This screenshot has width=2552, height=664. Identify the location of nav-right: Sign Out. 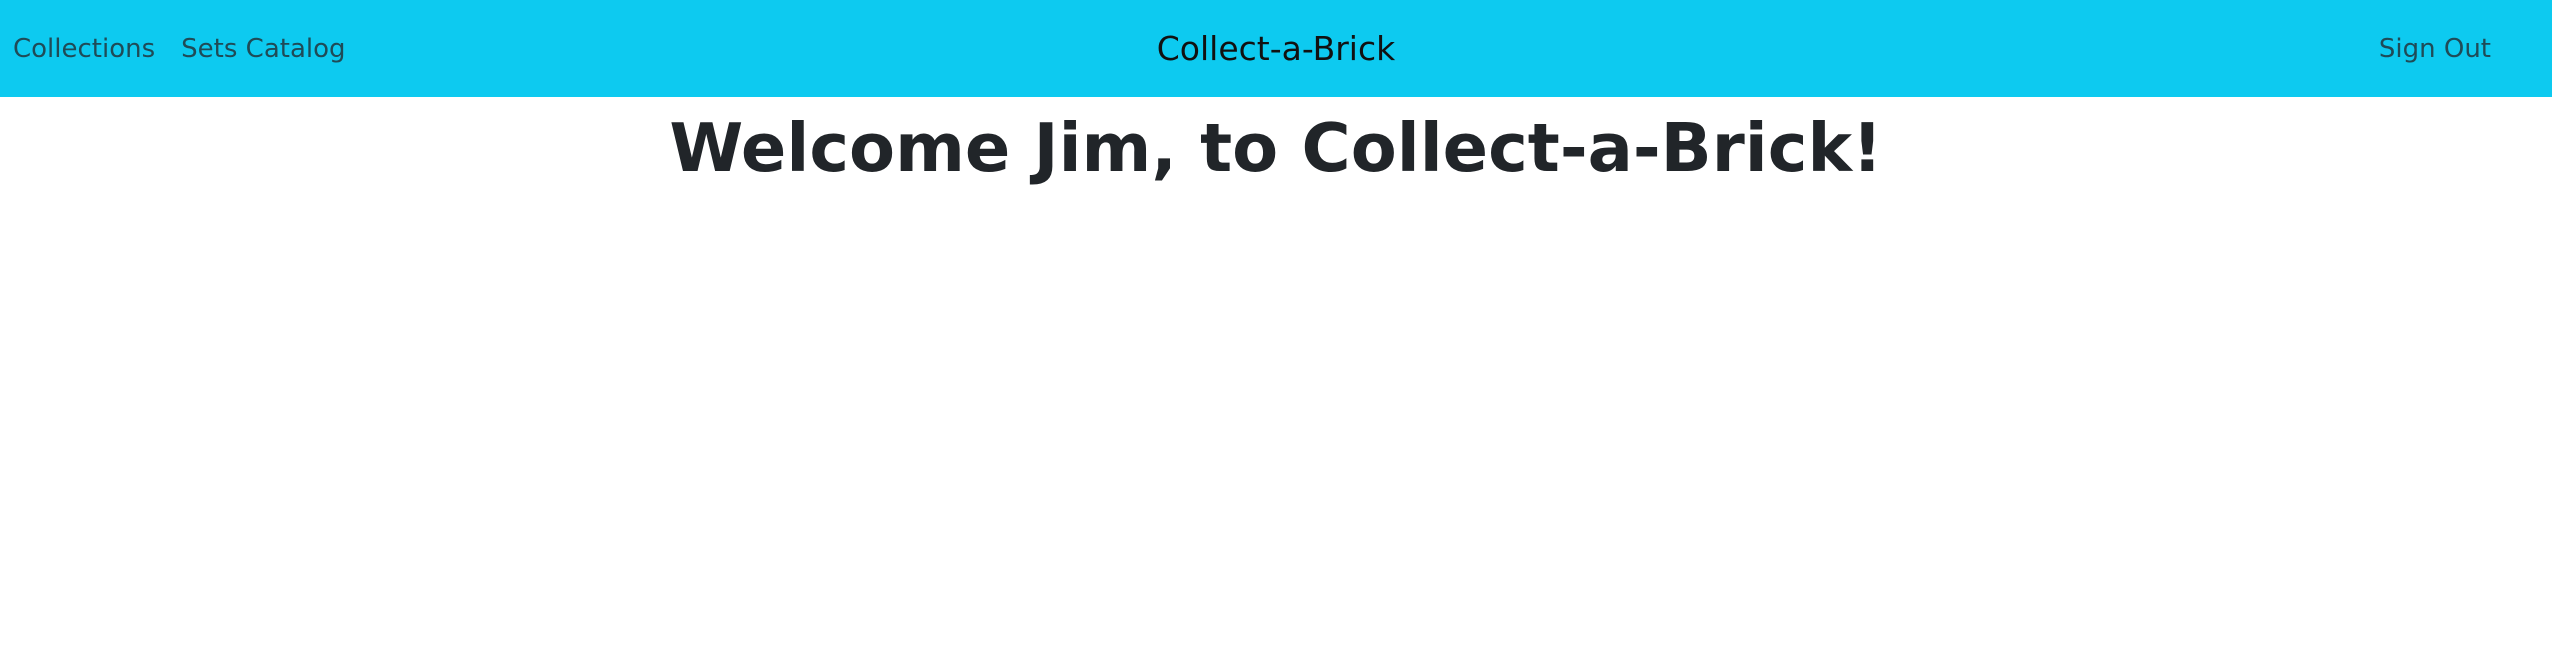
(2435, 48).